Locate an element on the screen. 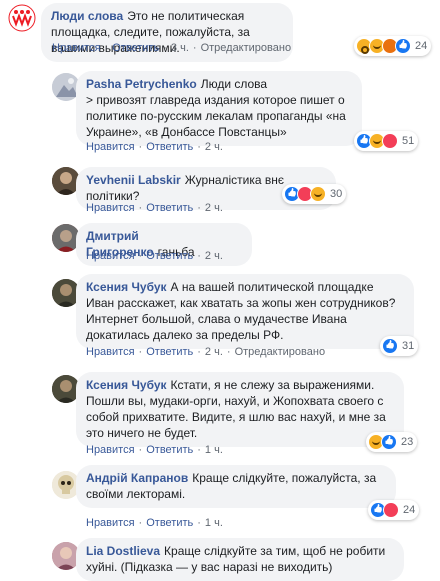  comment-time: 3 ч. is located at coordinates (180, 48).